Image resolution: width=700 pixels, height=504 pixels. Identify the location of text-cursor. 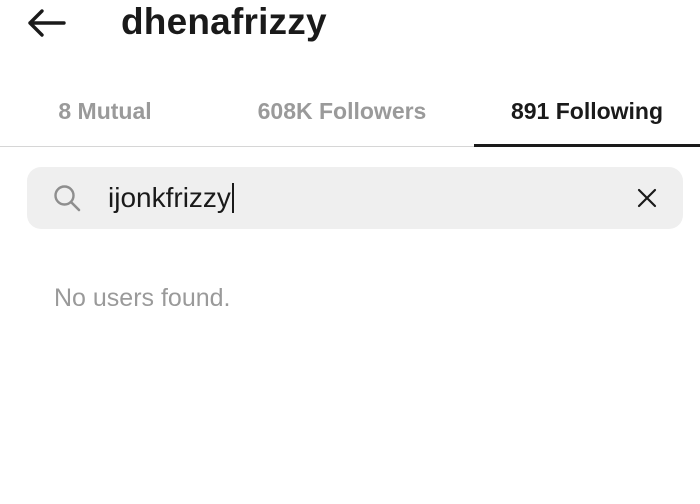
(232, 197).